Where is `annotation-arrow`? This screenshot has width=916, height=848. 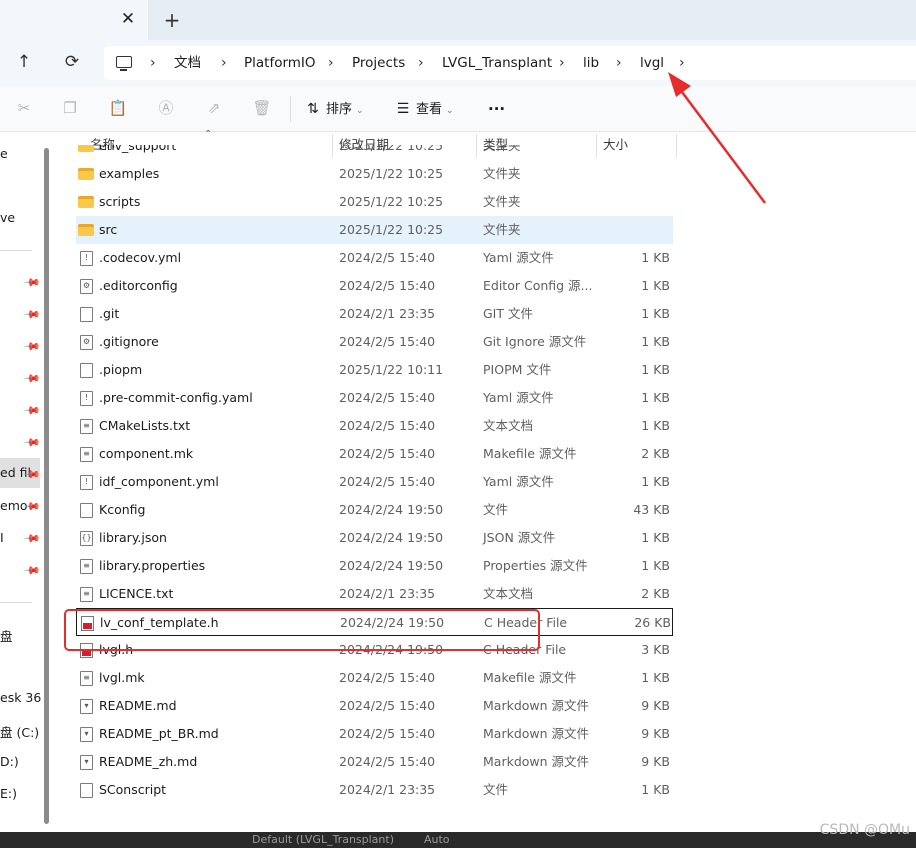
annotation-arrow is located at coordinates (717, 138).